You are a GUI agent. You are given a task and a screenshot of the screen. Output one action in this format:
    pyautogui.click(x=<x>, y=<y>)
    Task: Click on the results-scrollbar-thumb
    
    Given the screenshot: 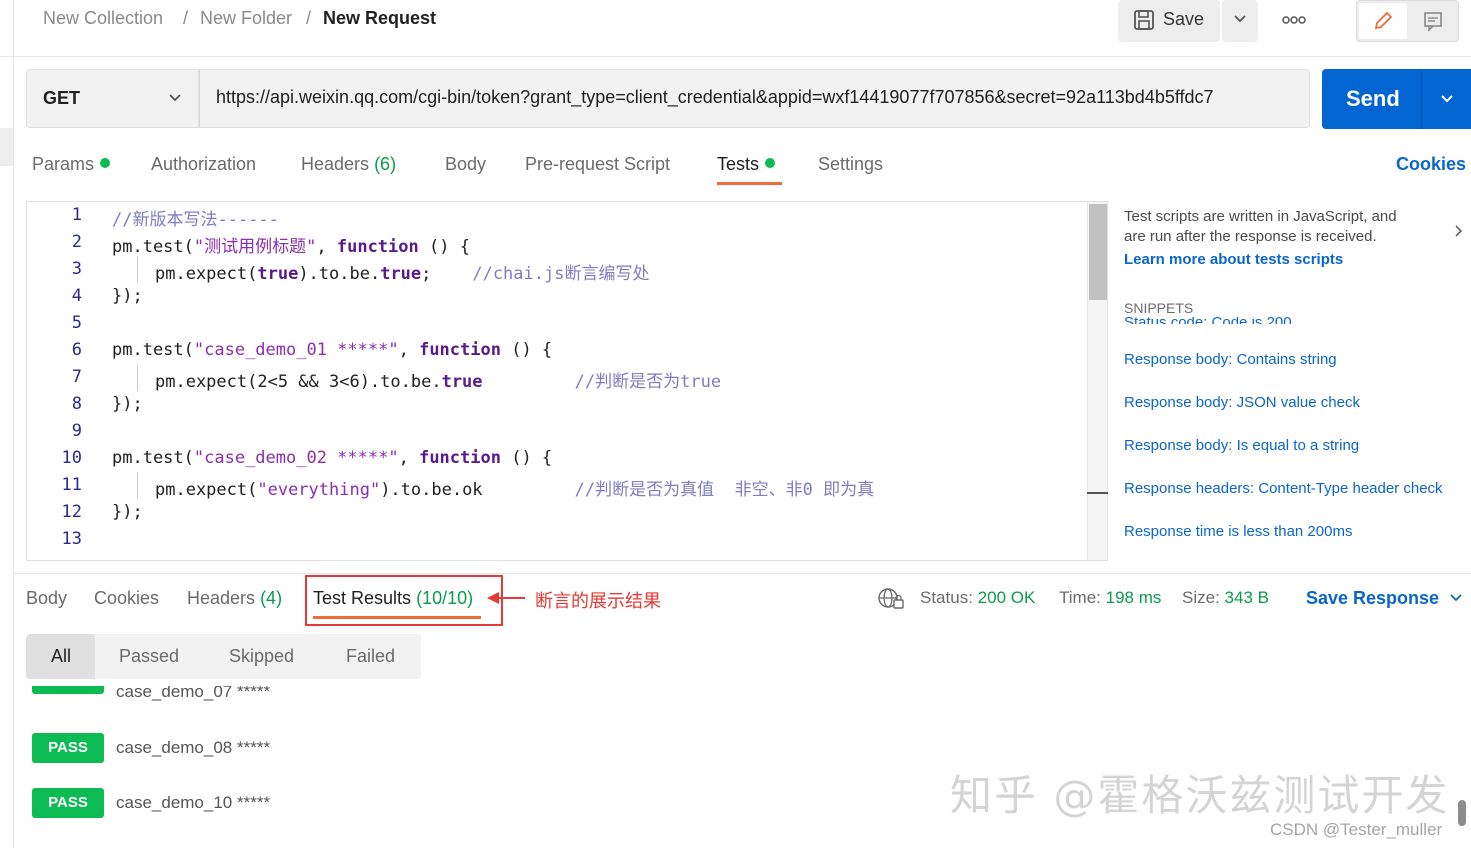 What is the action you would take?
    pyautogui.click(x=1462, y=813)
    